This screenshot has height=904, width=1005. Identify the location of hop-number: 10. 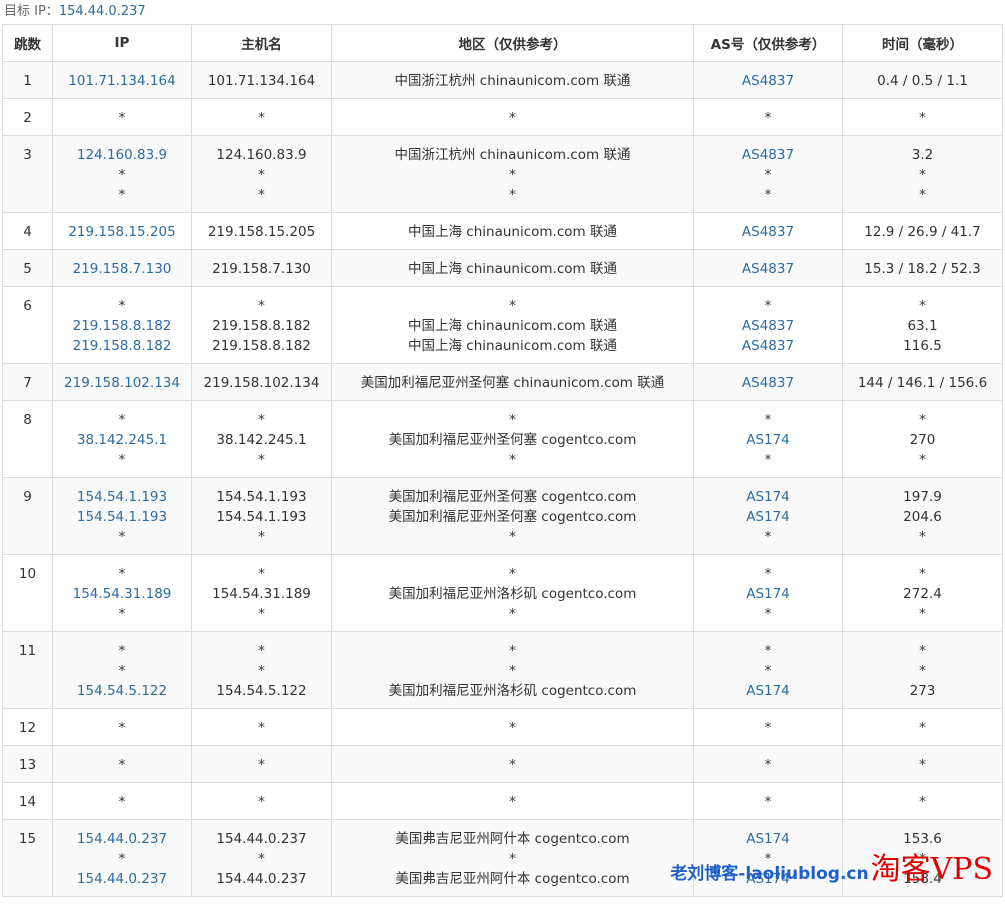
(27, 574).